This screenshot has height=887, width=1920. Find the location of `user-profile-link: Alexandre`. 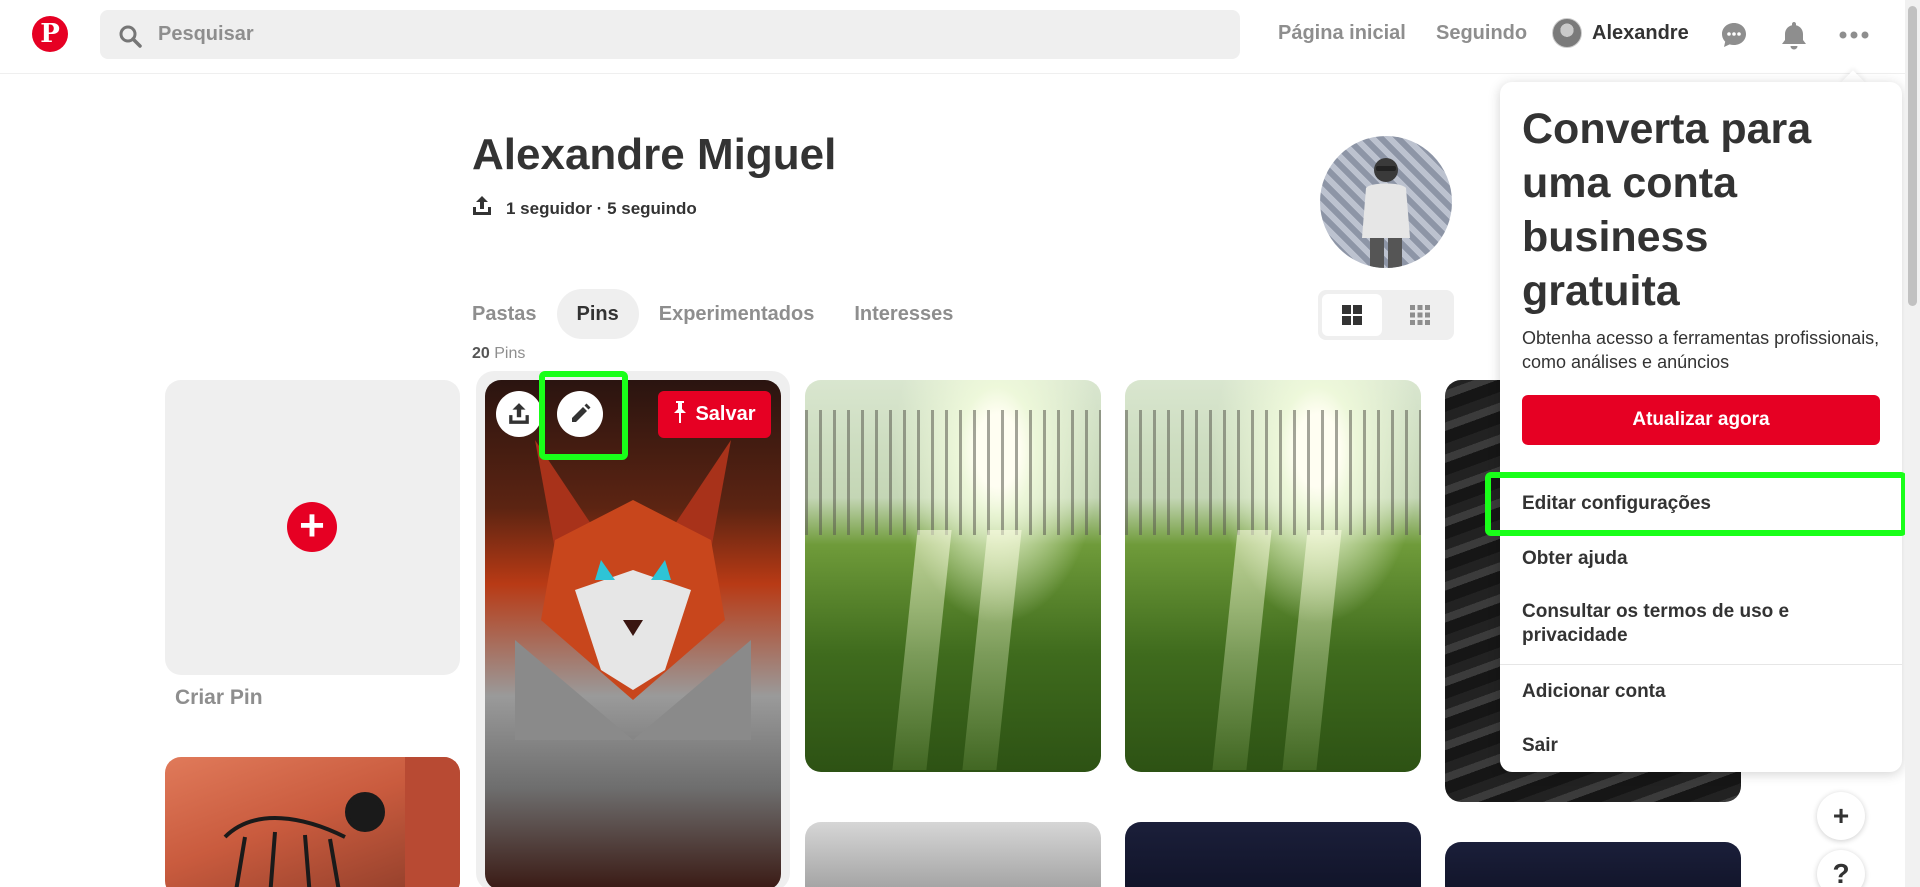

user-profile-link: Alexandre is located at coordinates (1620, 33).